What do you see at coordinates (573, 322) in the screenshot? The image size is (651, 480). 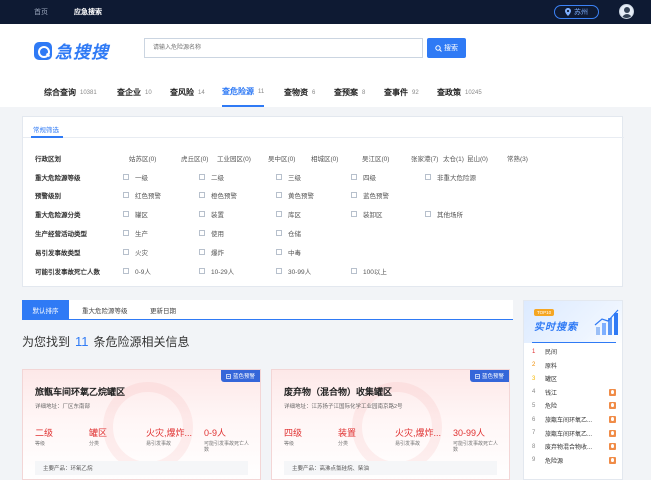 I see `realtime-search-header: TOP10 实时搜索` at bounding box center [573, 322].